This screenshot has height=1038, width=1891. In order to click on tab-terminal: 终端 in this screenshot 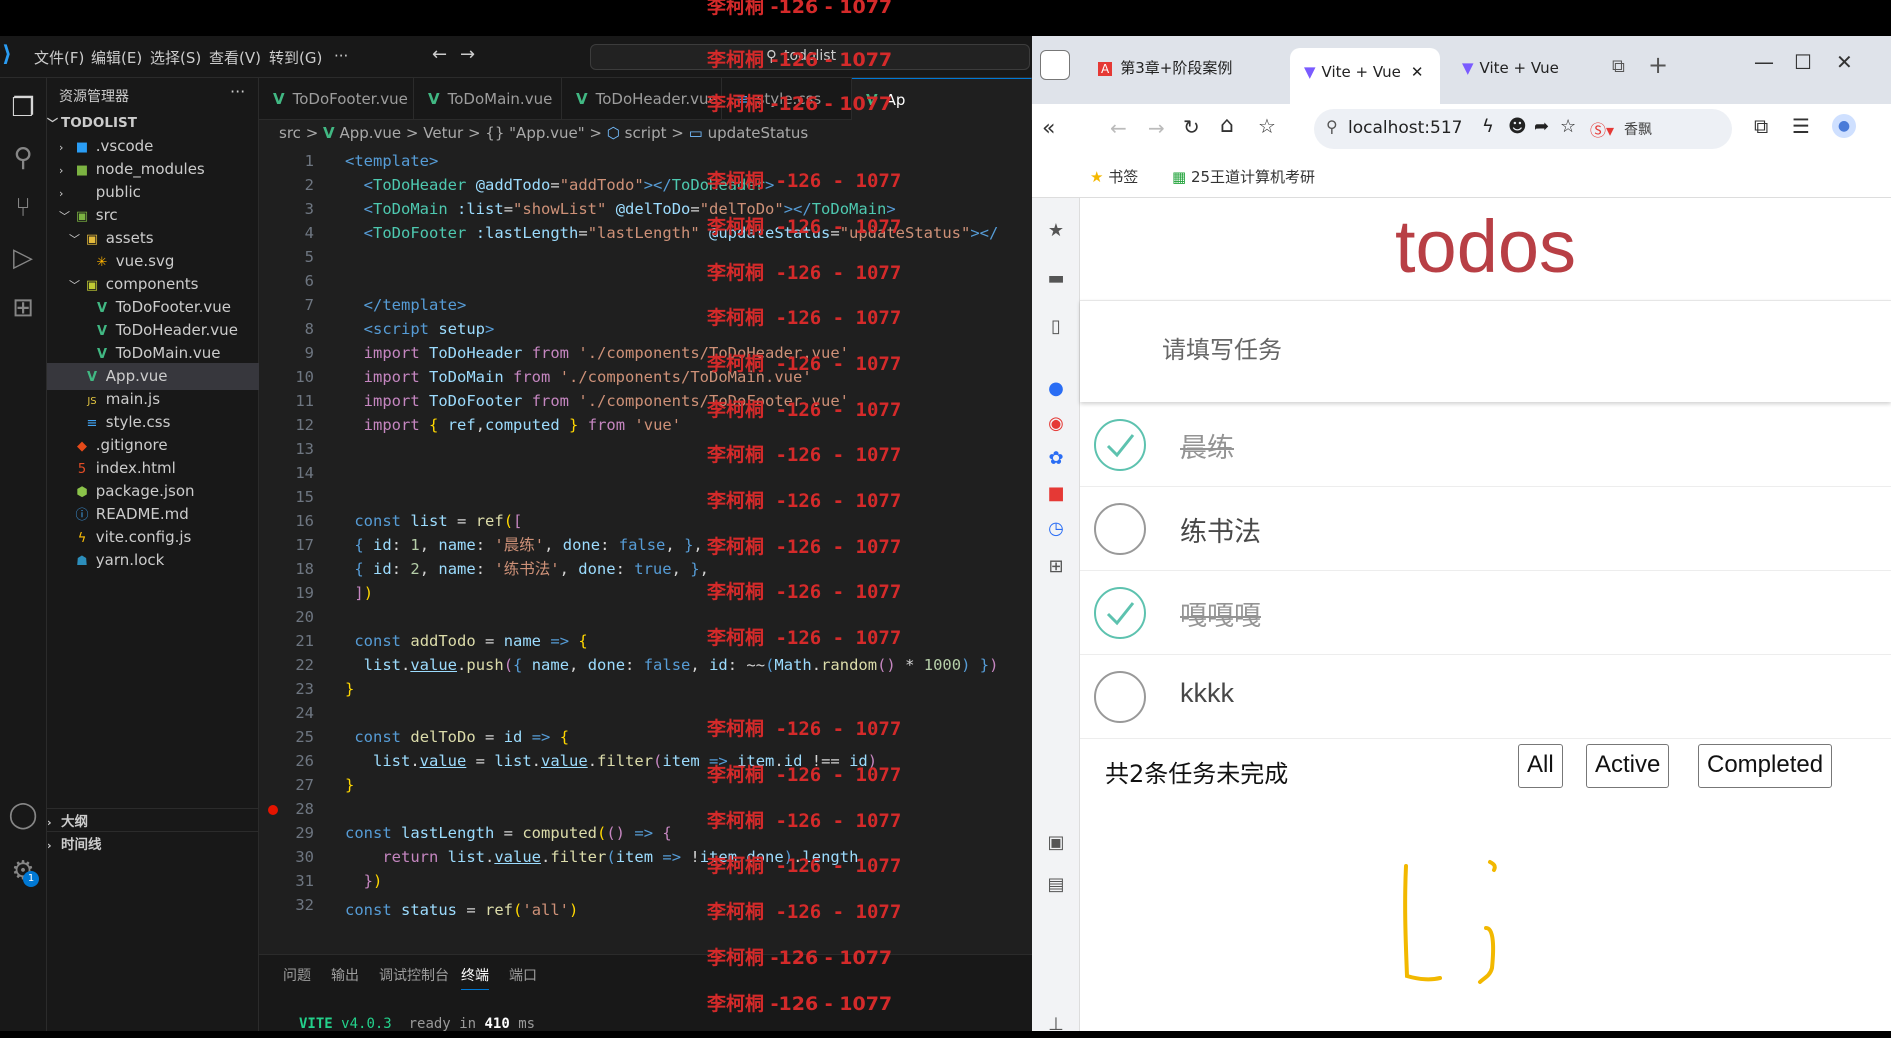, I will do `click(475, 977)`.